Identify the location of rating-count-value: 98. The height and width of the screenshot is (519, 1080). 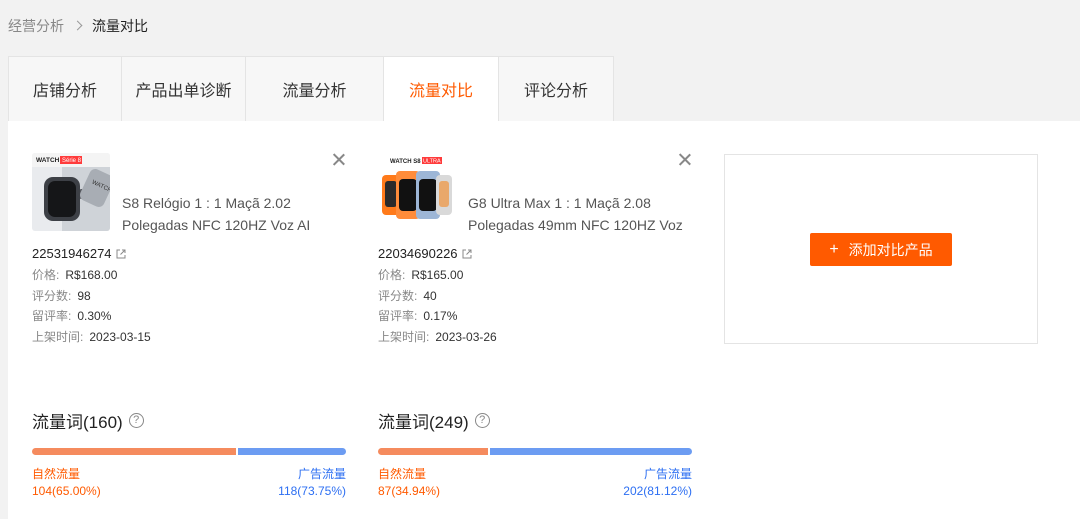
(84, 296).